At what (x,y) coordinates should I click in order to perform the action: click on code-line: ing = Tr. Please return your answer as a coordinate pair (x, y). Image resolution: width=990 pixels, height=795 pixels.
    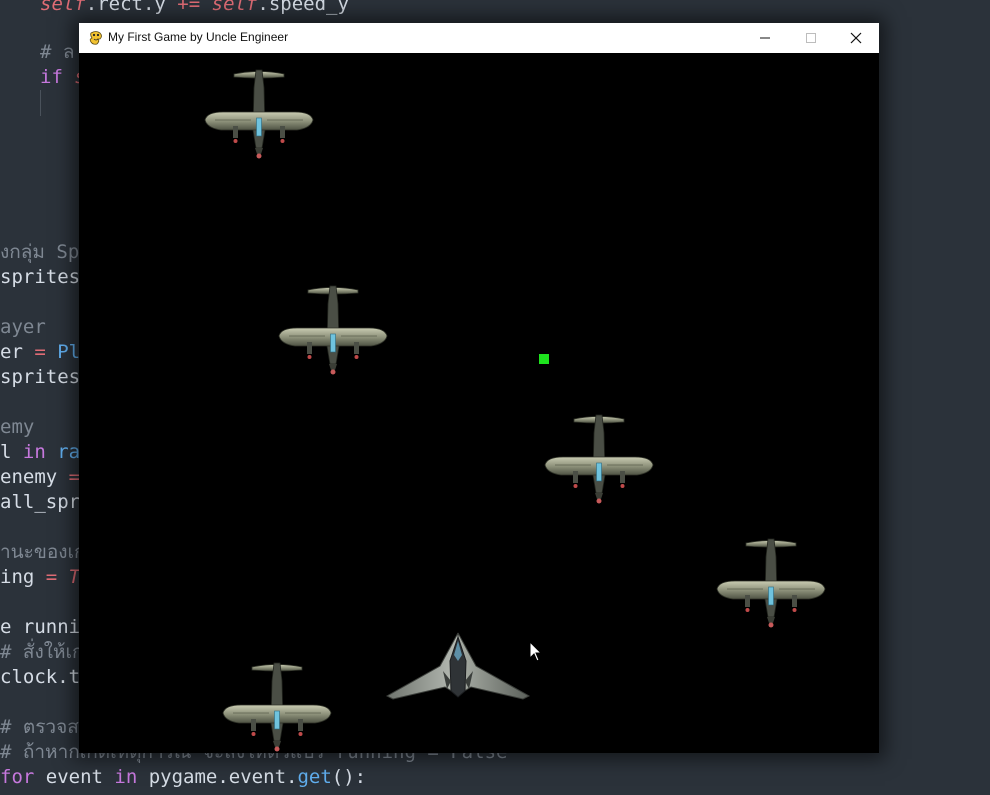
    Looking at the image, I should click on (46, 577).